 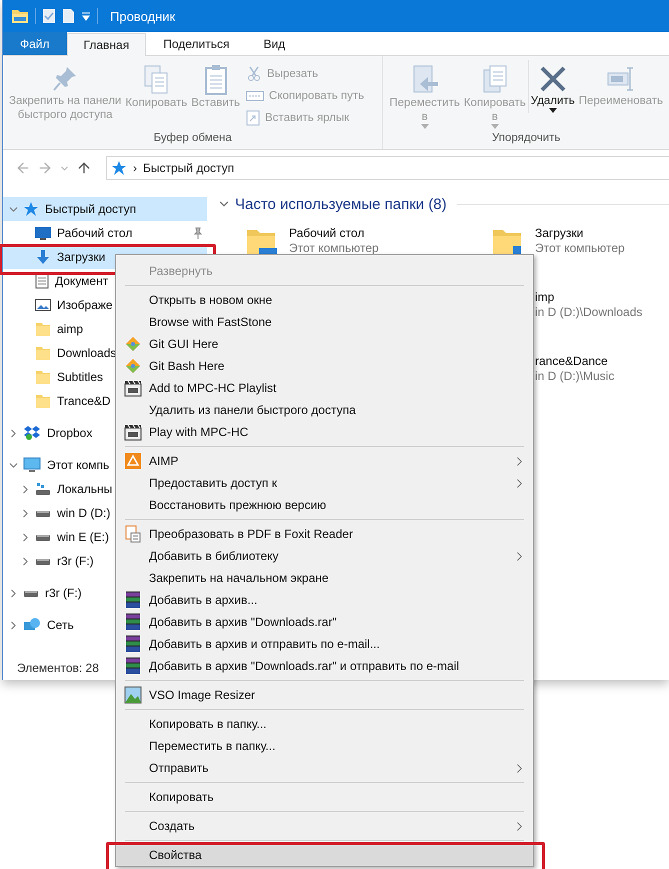 I want to click on group-label: Буфер обмена, so click(x=192, y=139).